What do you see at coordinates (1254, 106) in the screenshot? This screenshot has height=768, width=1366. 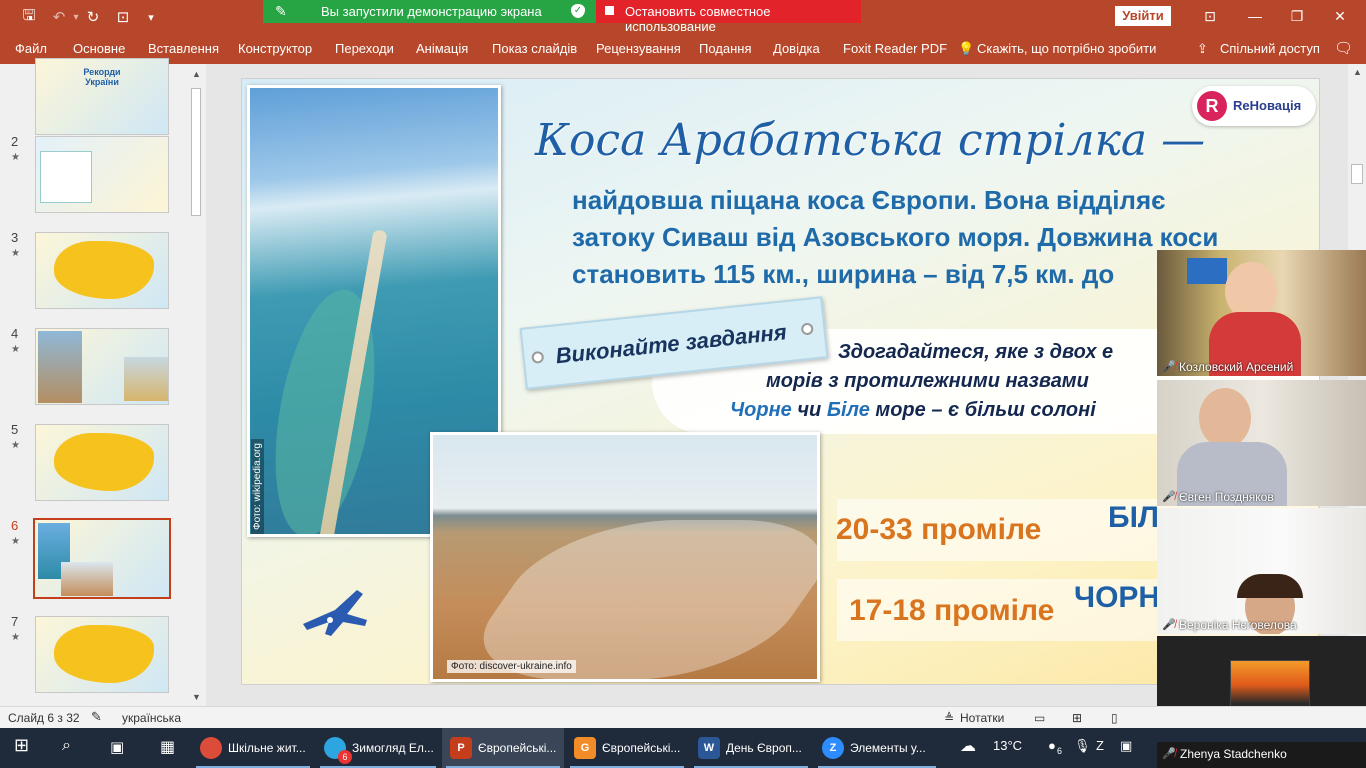 I see `renovatsiya-logo: R ReНовація` at bounding box center [1254, 106].